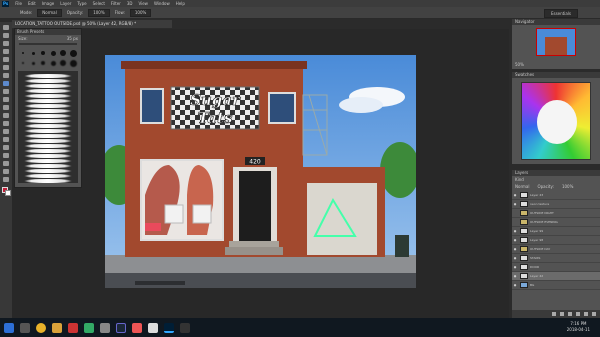 This screenshot has width=600, height=337. Describe the element at coordinates (556, 222) in the screenshot. I see `layer-row: OUTSIDE EVENING` at that location.